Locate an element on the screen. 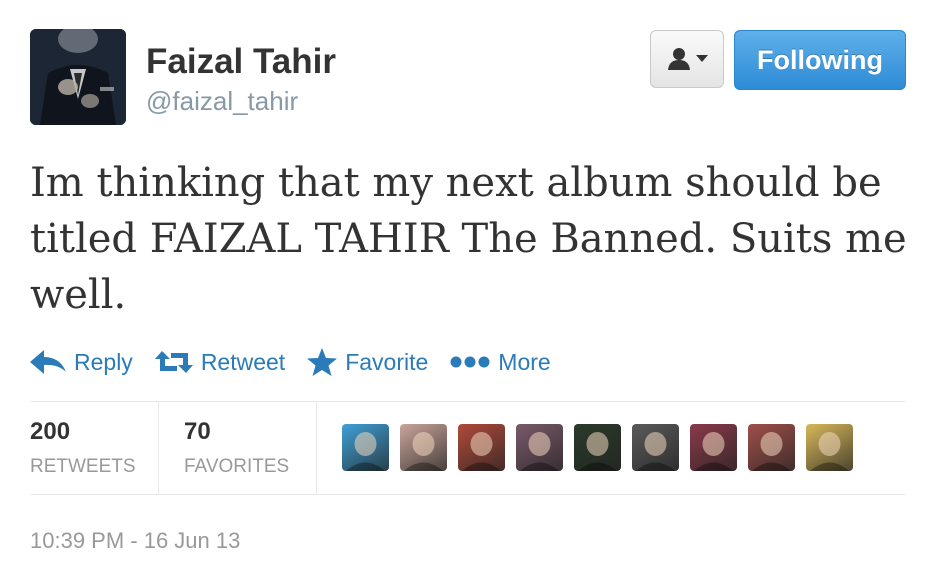 The width and height of the screenshot is (940, 578). more-dots-icon is located at coordinates (470, 362).